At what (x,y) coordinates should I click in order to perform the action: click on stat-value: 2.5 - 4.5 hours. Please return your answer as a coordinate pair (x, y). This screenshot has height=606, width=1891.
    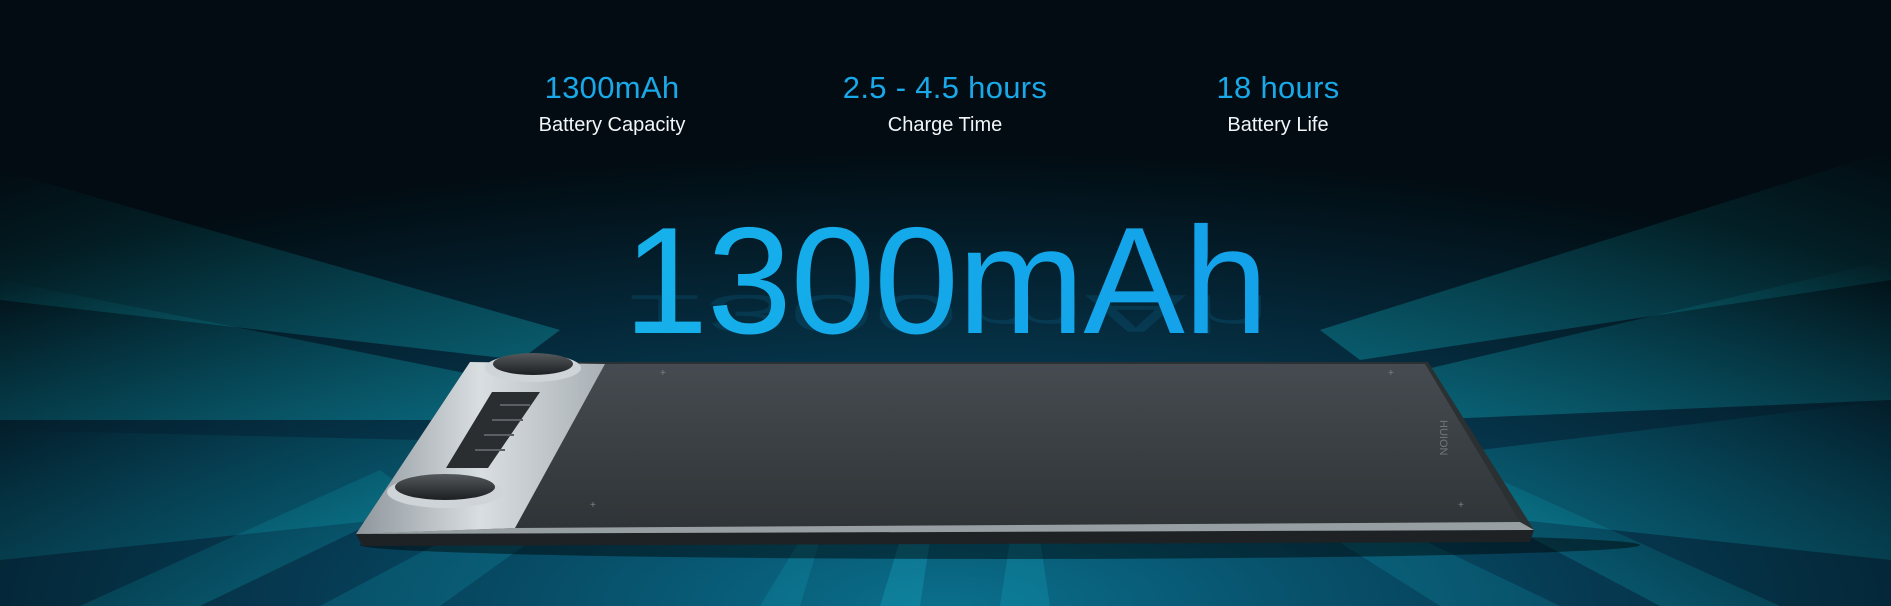
    Looking at the image, I should click on (945, 87).